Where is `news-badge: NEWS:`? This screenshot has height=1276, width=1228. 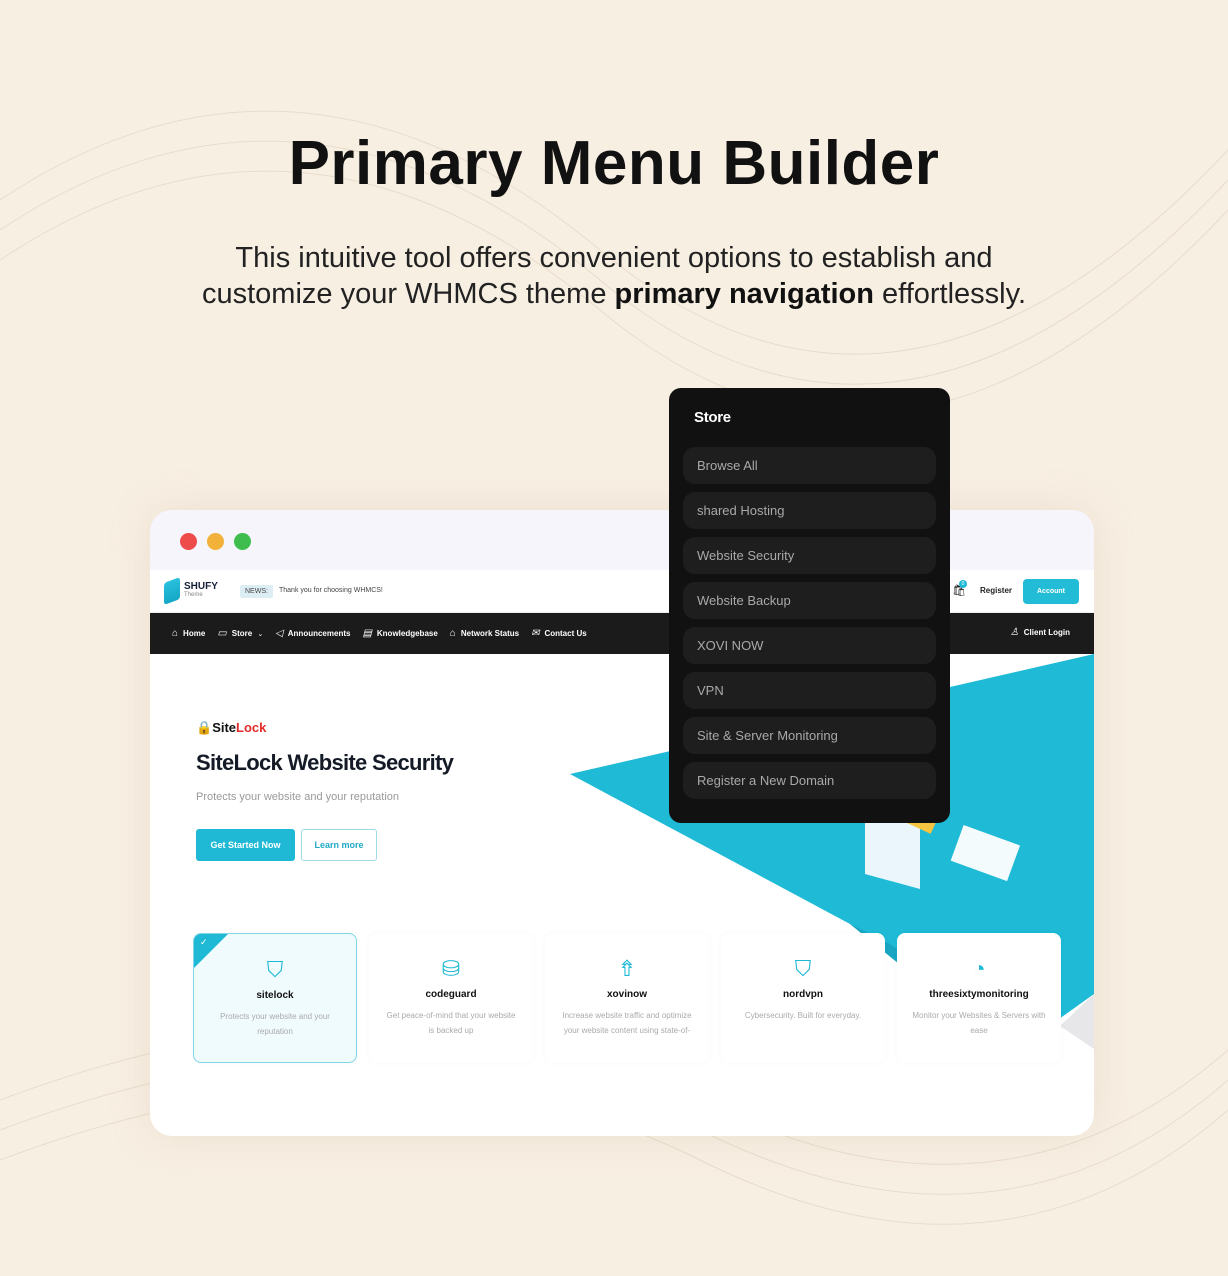
news-badge: NEWS: is located at coordinates (256, 591).